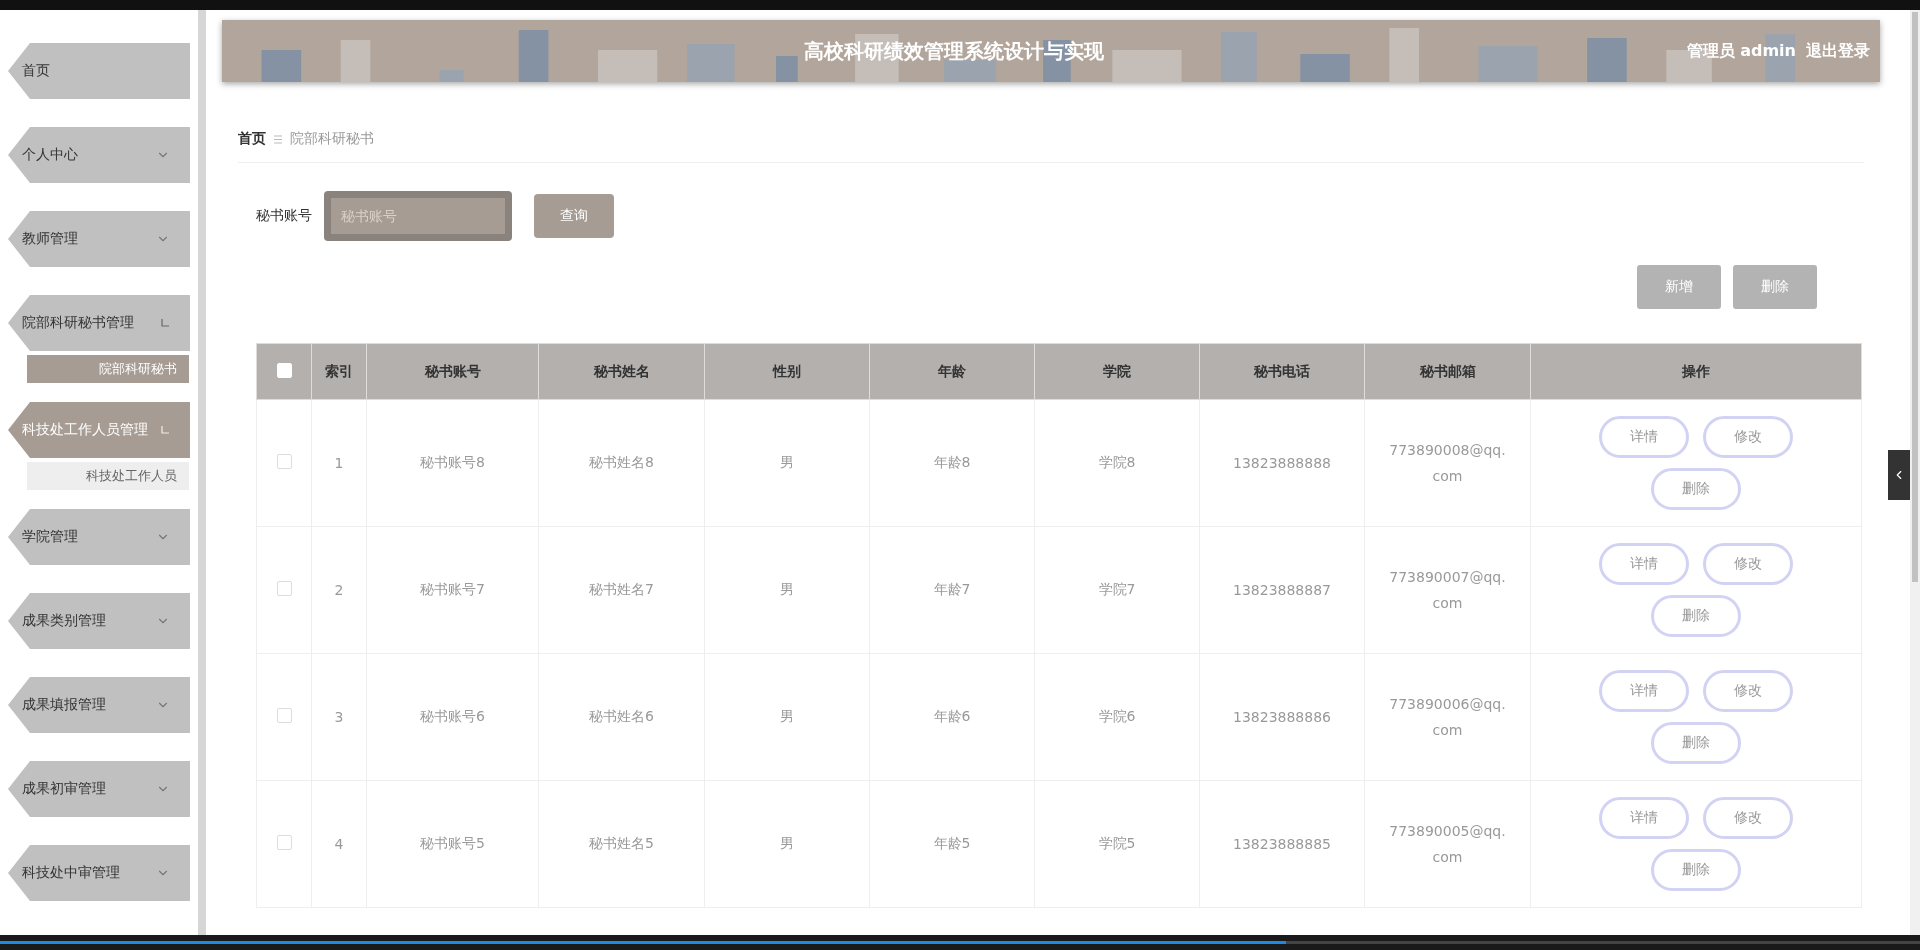 This screenshot has width=1920, height=950. Describe the element at coordinates (99, 705) in the screenshot. I see `sidebar-item: 成果填报管理` at that location.